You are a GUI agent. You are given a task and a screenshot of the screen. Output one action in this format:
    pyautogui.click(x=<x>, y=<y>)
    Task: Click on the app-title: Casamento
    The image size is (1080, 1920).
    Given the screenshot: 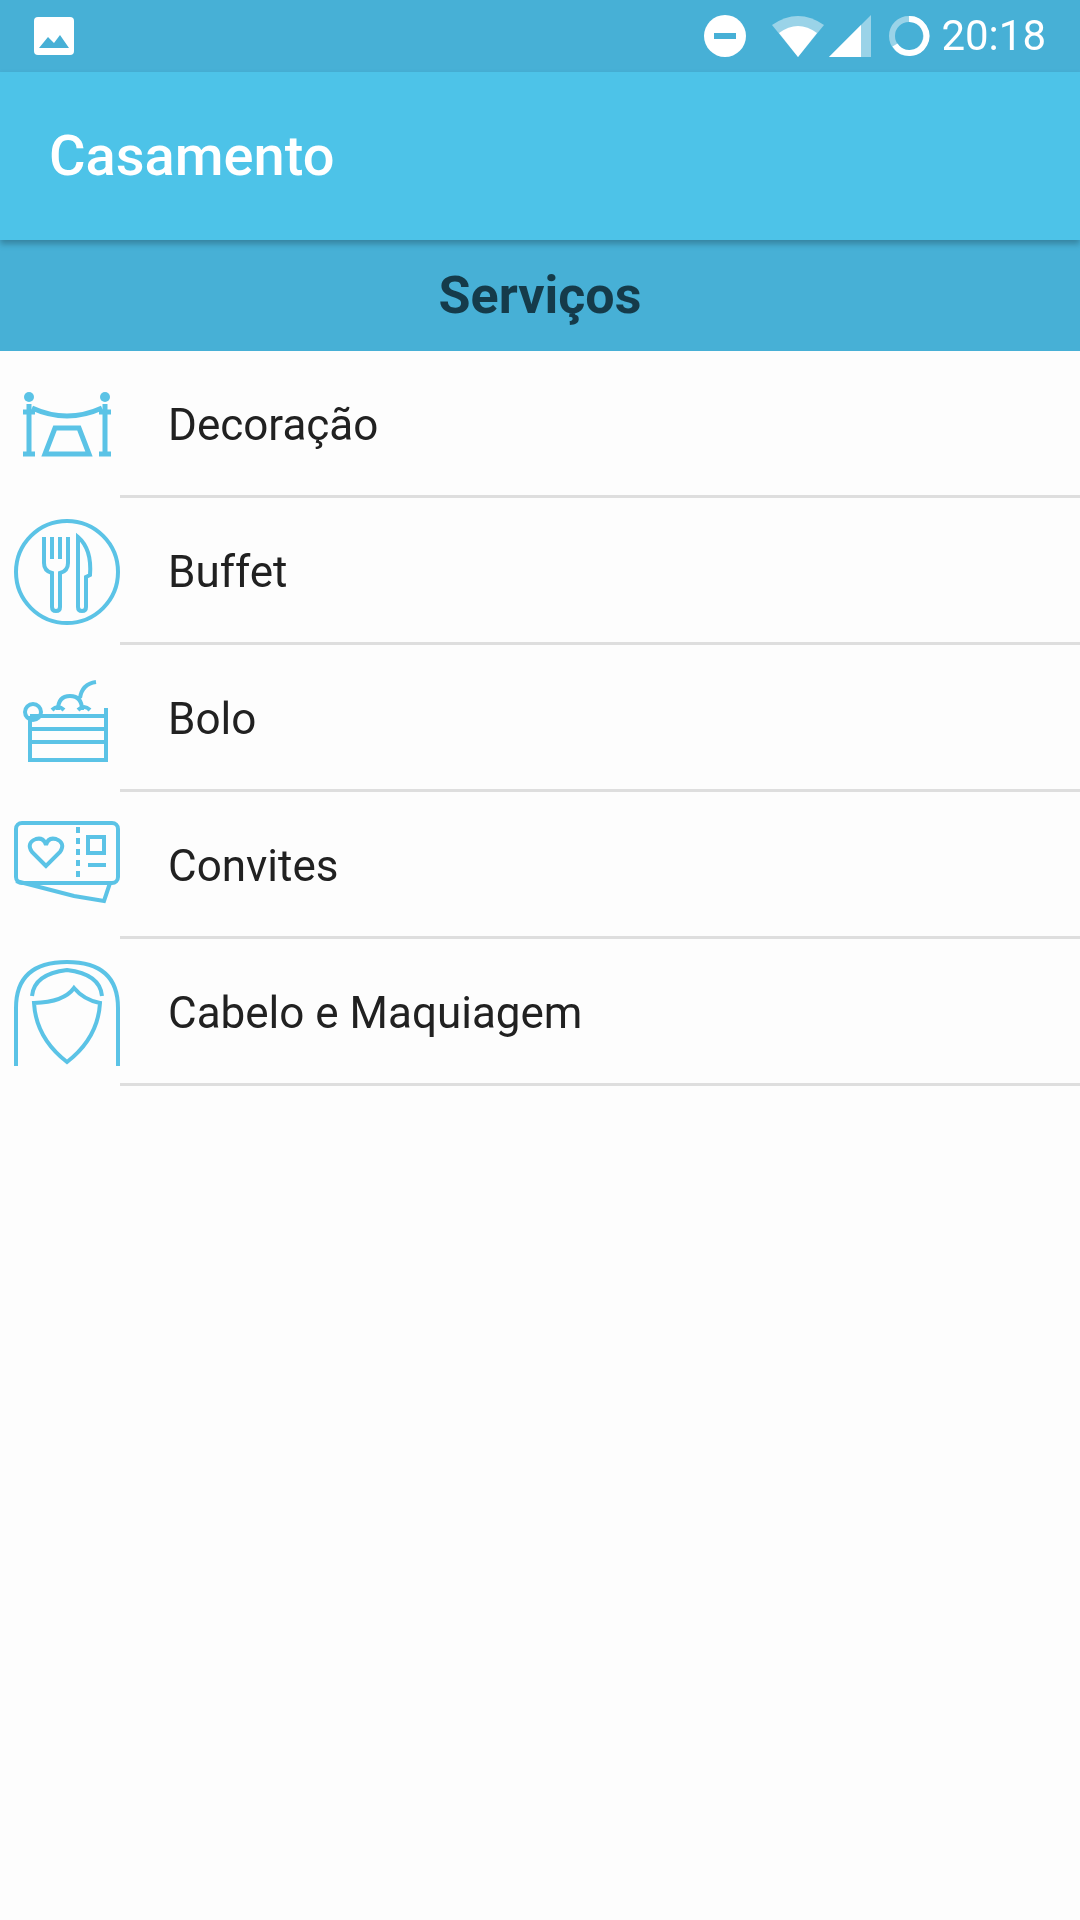 What is the action you would take?
    pyautogui.click(x=192, y=156)
    